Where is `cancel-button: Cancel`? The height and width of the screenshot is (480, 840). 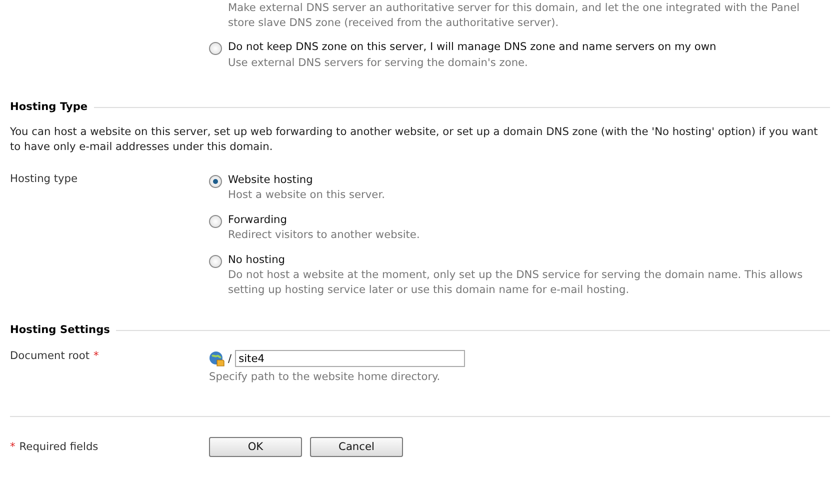 cancel-button: Cancel is located at coordinates (356, 447).